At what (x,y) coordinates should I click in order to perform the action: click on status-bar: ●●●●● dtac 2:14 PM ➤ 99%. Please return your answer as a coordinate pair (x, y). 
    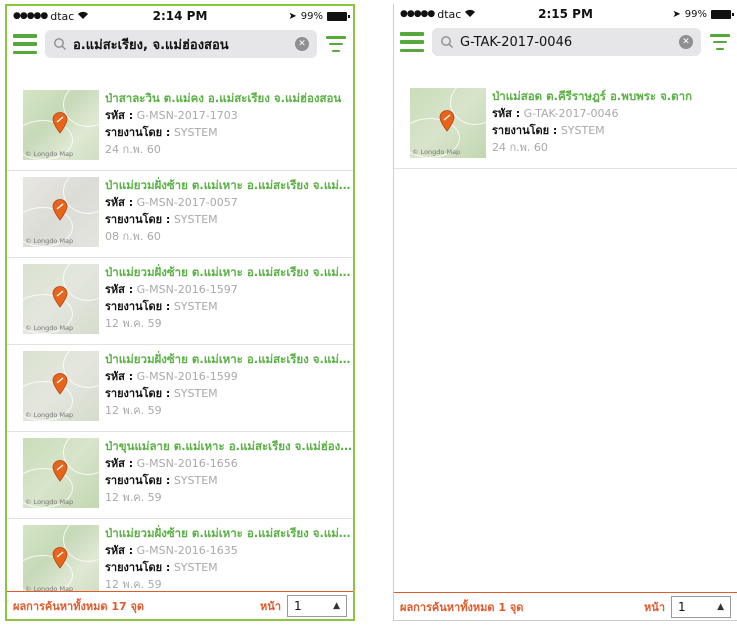
    Looking at the image, I should click on (180, 16).